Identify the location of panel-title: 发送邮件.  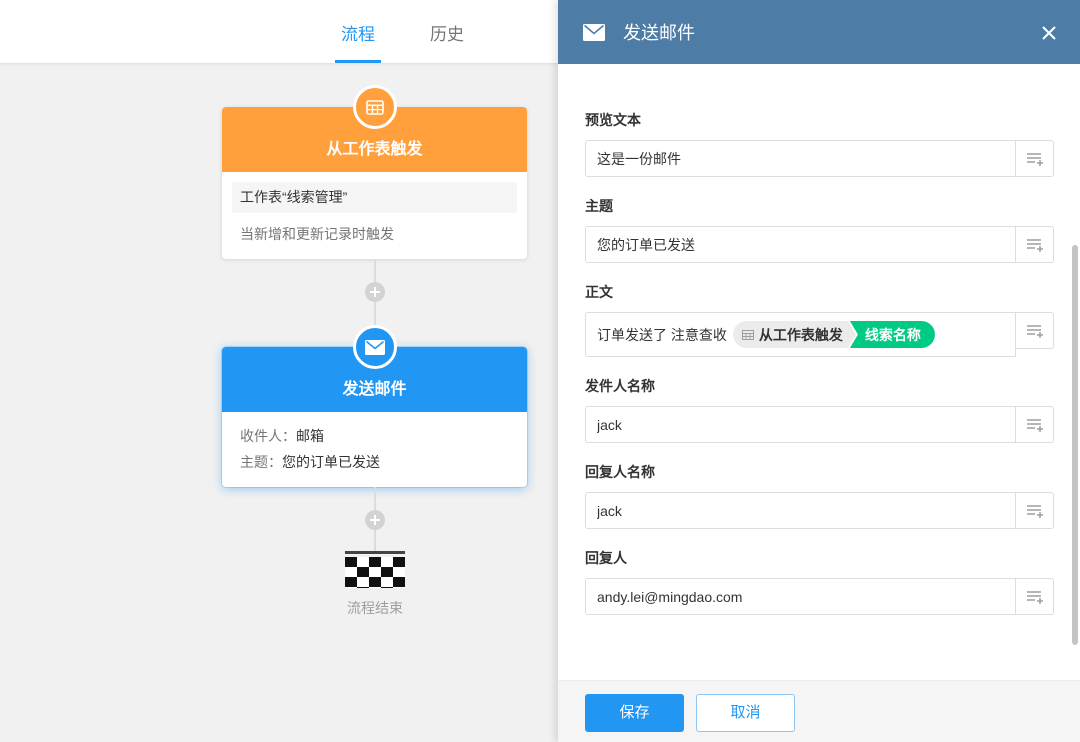
(659, 33).